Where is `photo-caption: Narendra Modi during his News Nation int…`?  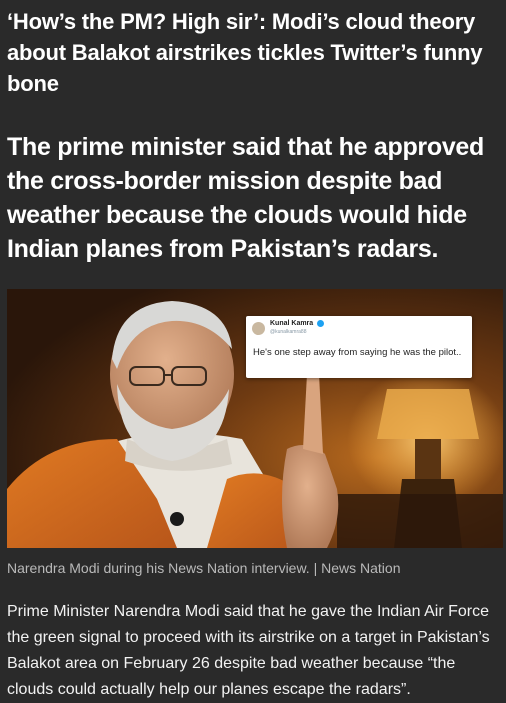
photo-caption: Narendra Modi during his News Nation int… is located at coordinates (204, 568).